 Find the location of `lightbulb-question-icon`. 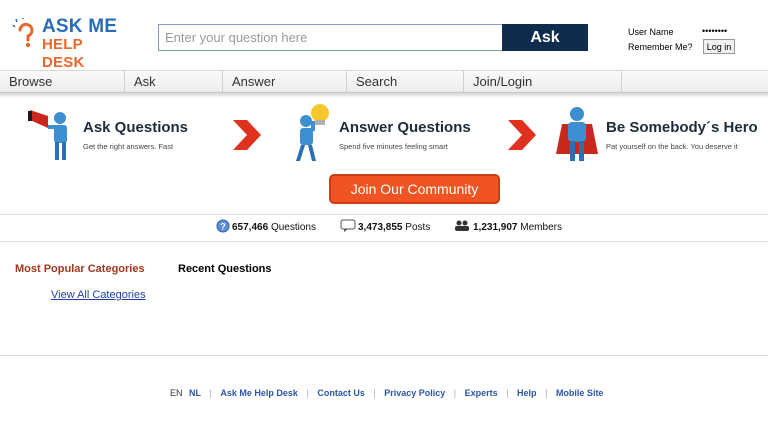

lightbulb-question-icon is located at coordinates (23, 33).